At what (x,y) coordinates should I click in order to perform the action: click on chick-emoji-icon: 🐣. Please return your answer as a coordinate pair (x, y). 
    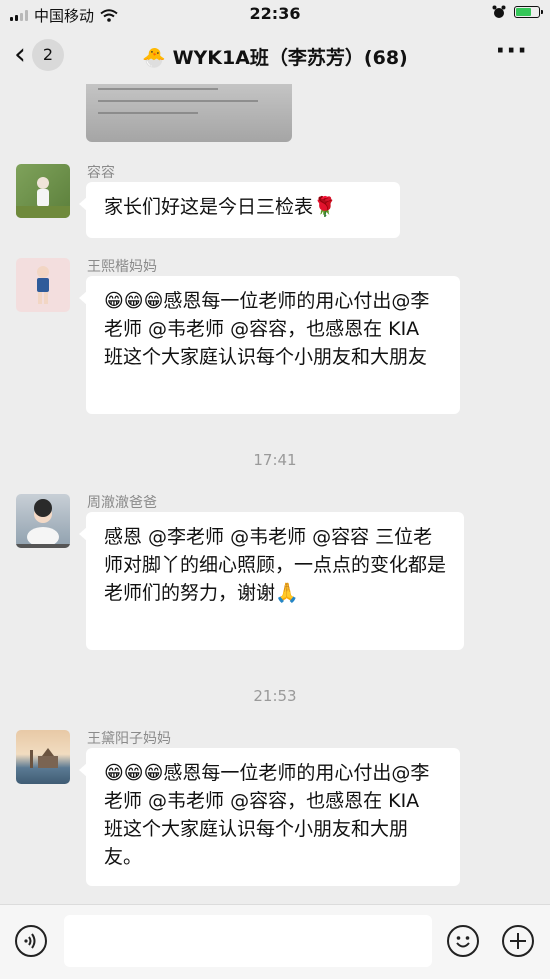
    Looking at the image, I should click on (154, 58).